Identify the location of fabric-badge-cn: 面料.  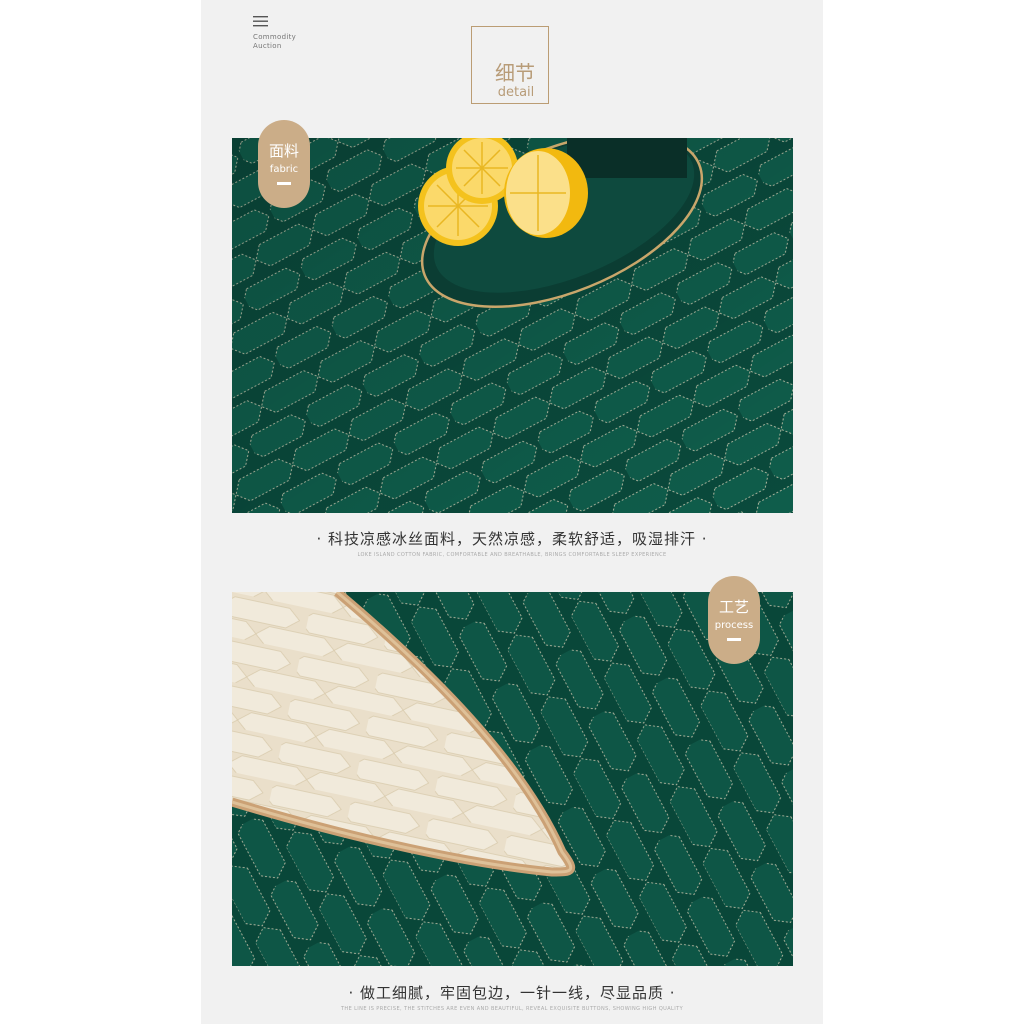
(283, 151).